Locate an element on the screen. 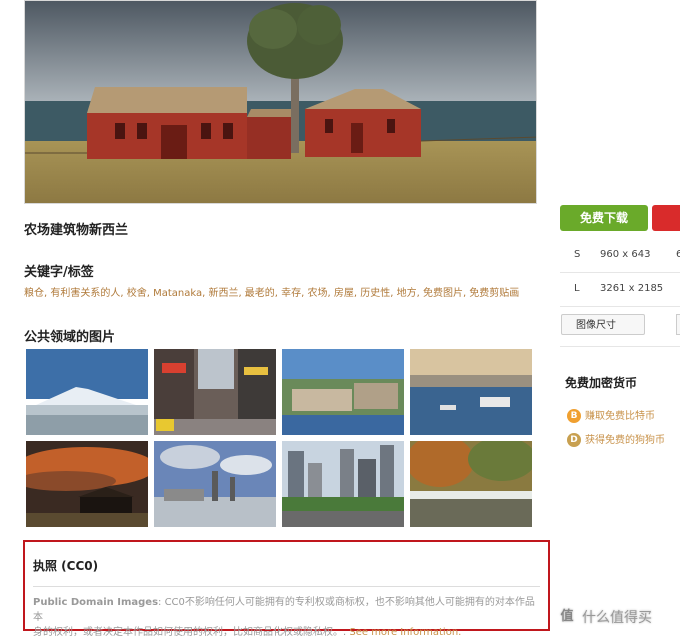 This screenshot has height=640, width=680. license-more-link: See more Information. is located at coordinates (405, 632).